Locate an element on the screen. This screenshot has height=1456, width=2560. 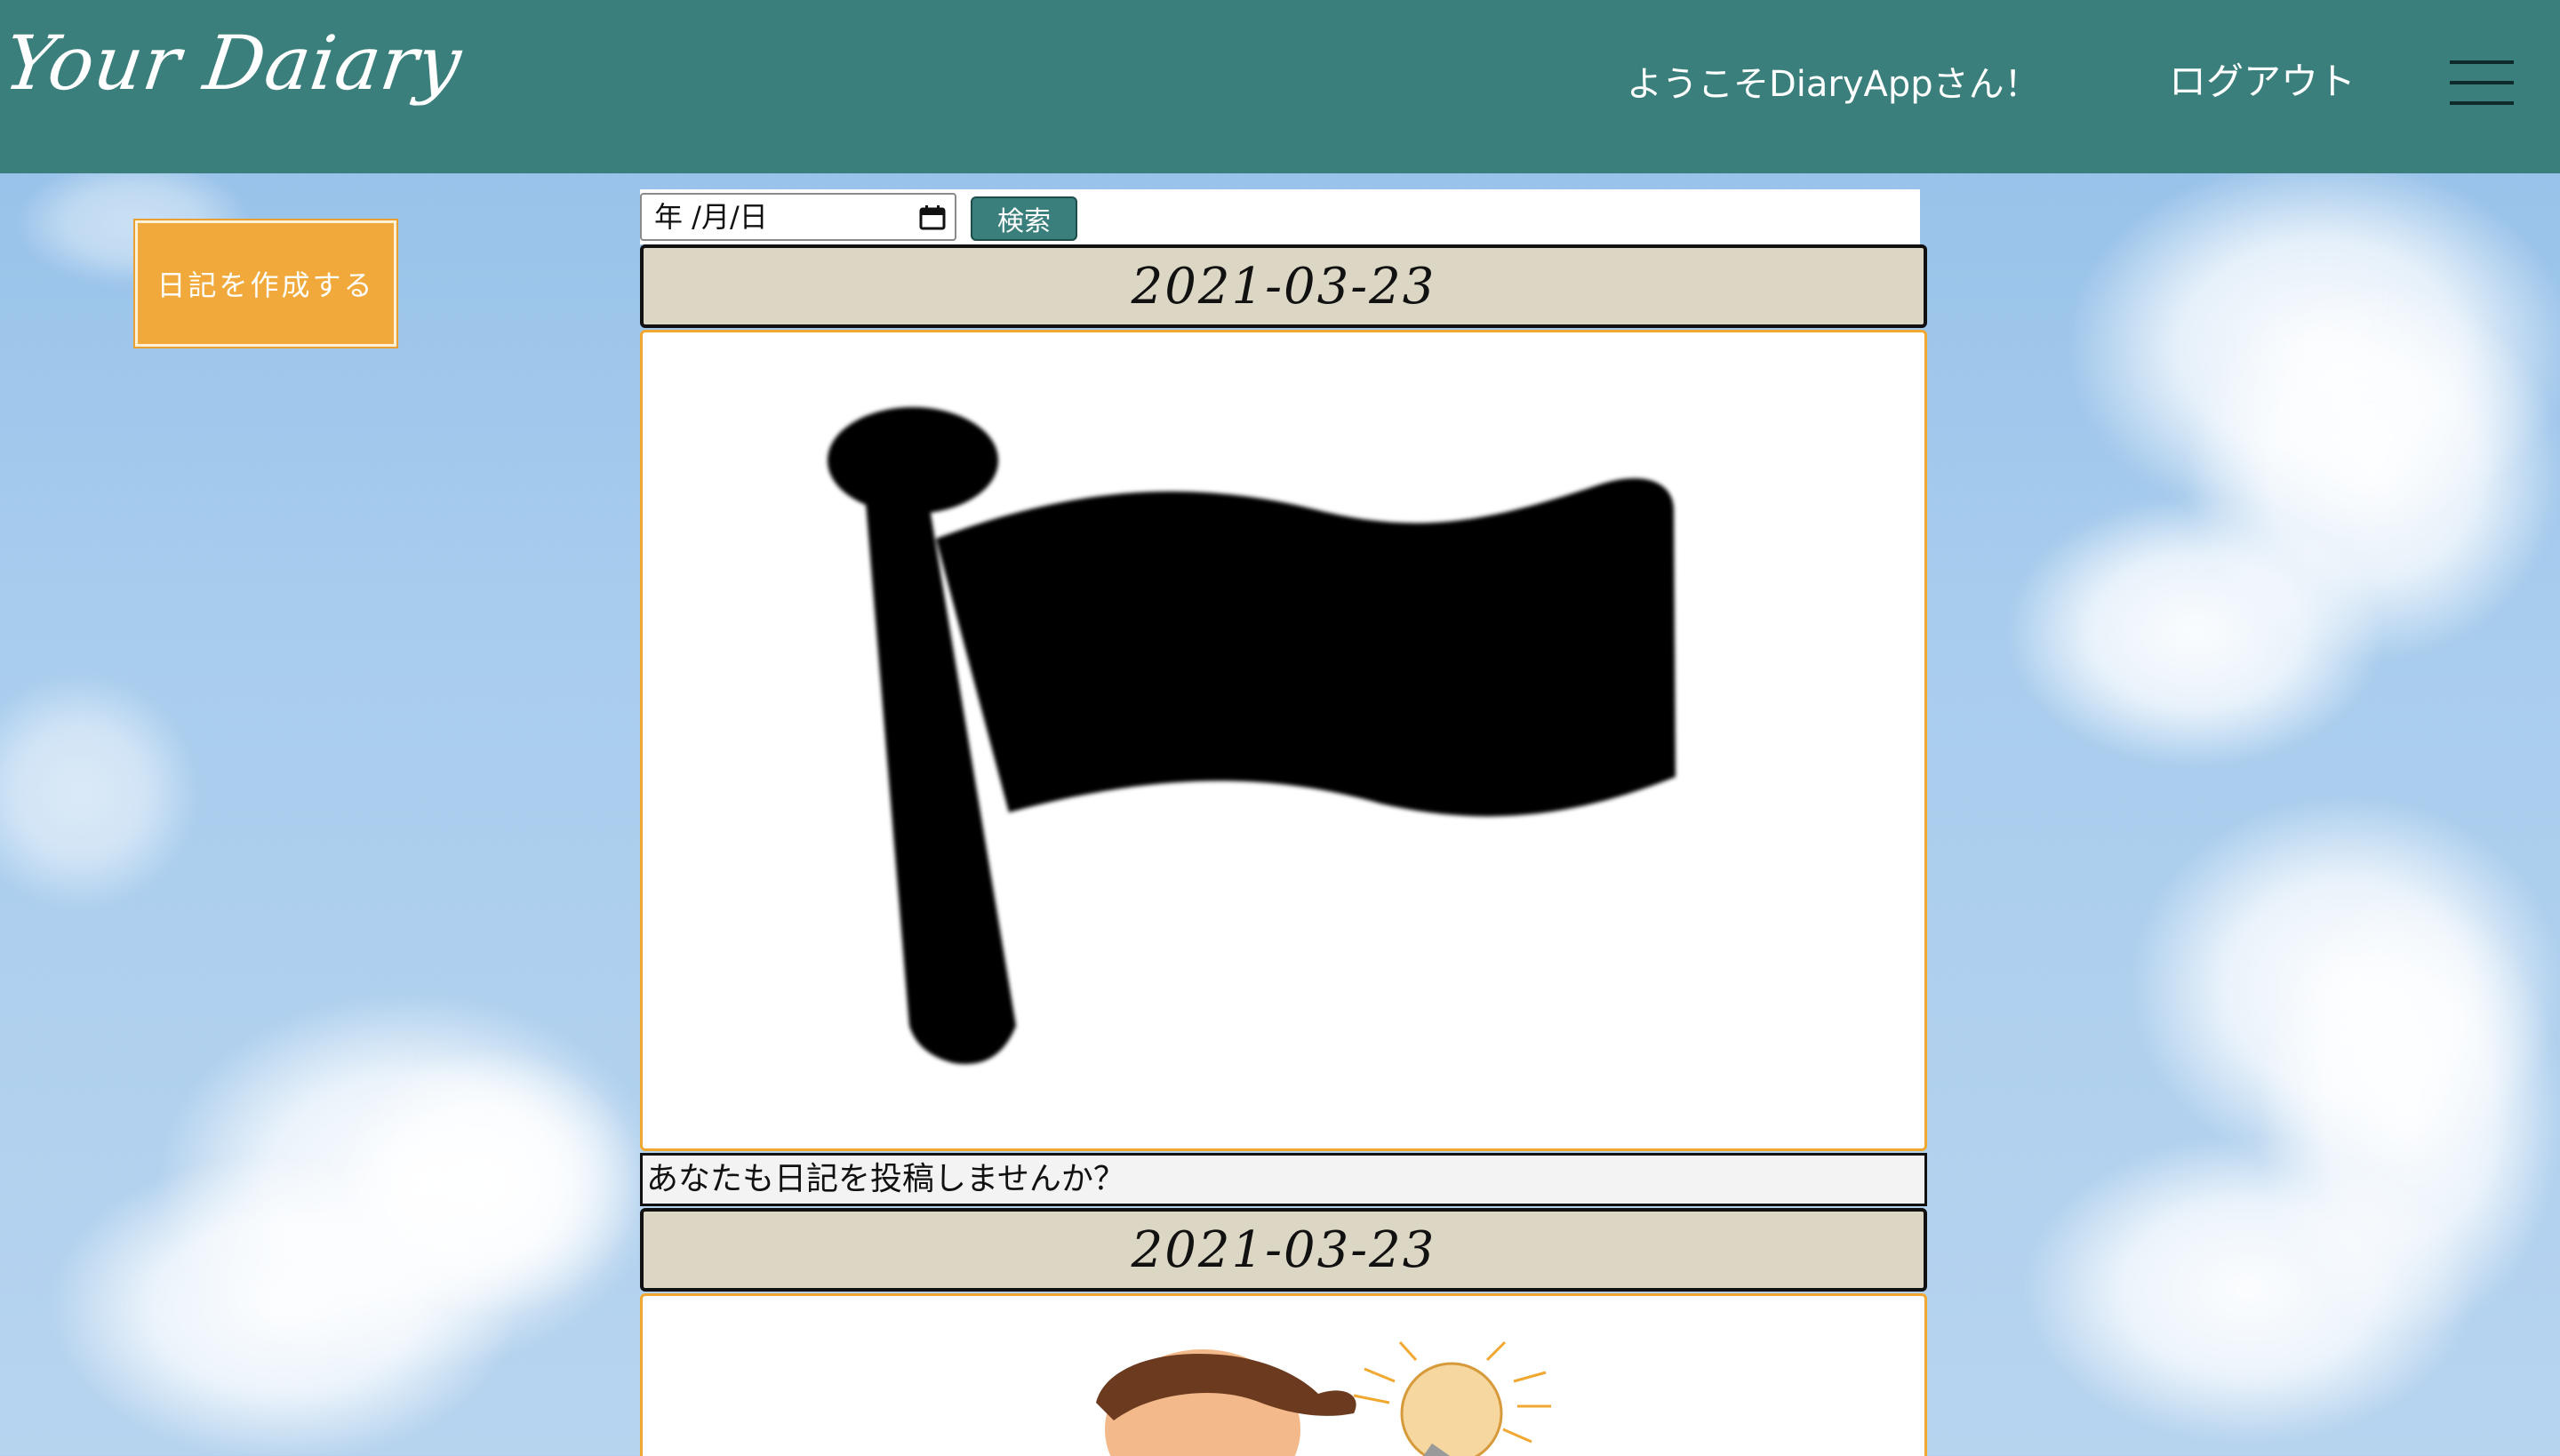
person-with-lightbulb-illustration is located at coordinates (1323, 1398).